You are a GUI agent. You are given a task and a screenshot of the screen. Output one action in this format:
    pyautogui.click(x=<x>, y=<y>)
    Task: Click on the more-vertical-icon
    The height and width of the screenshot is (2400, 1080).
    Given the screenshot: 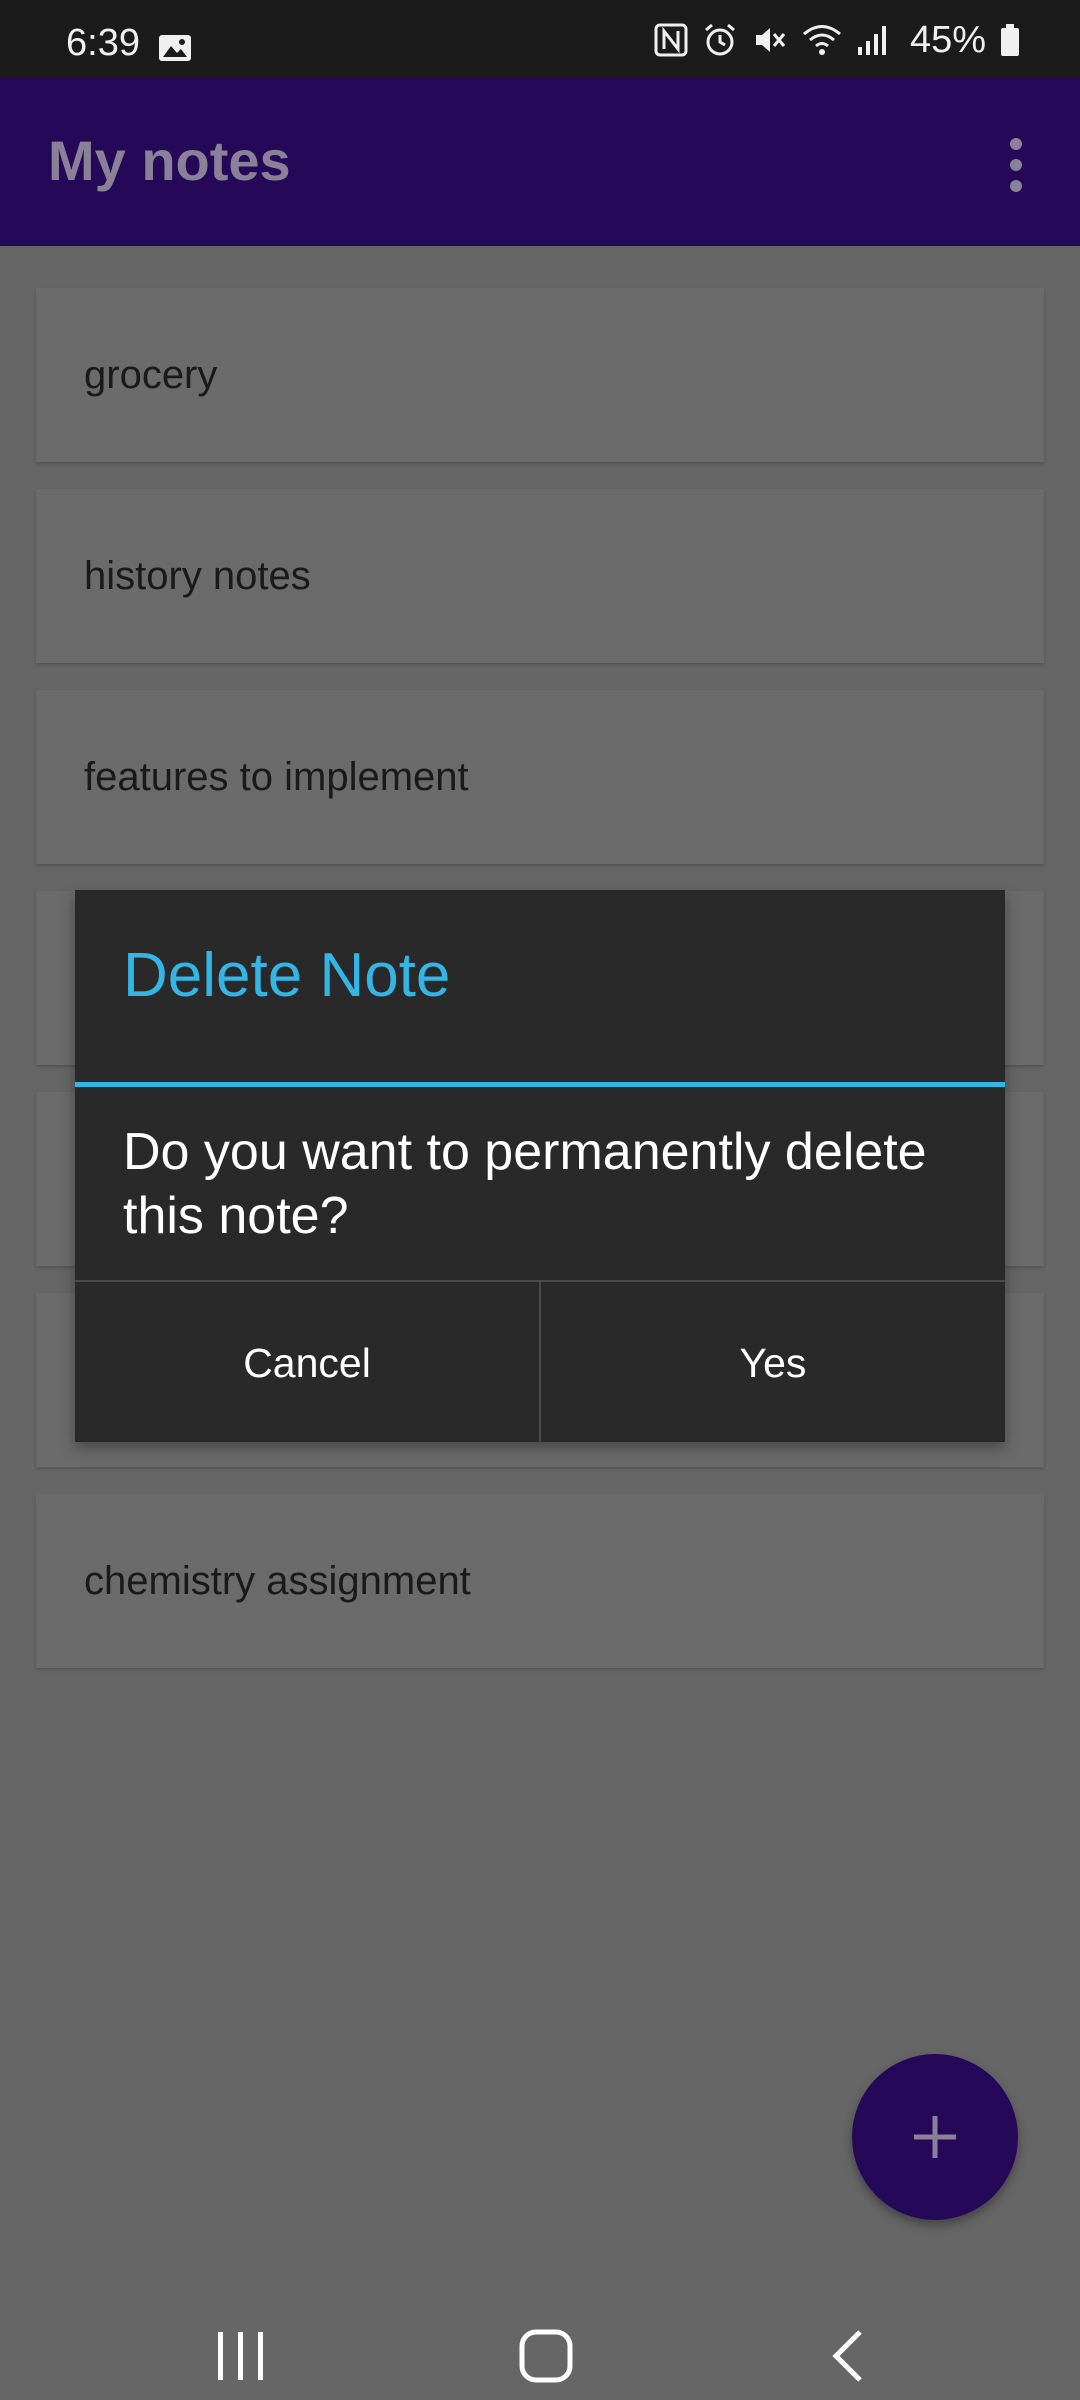 What is the action you would take?
    pyautogui.click(x=1016, y=144)
    